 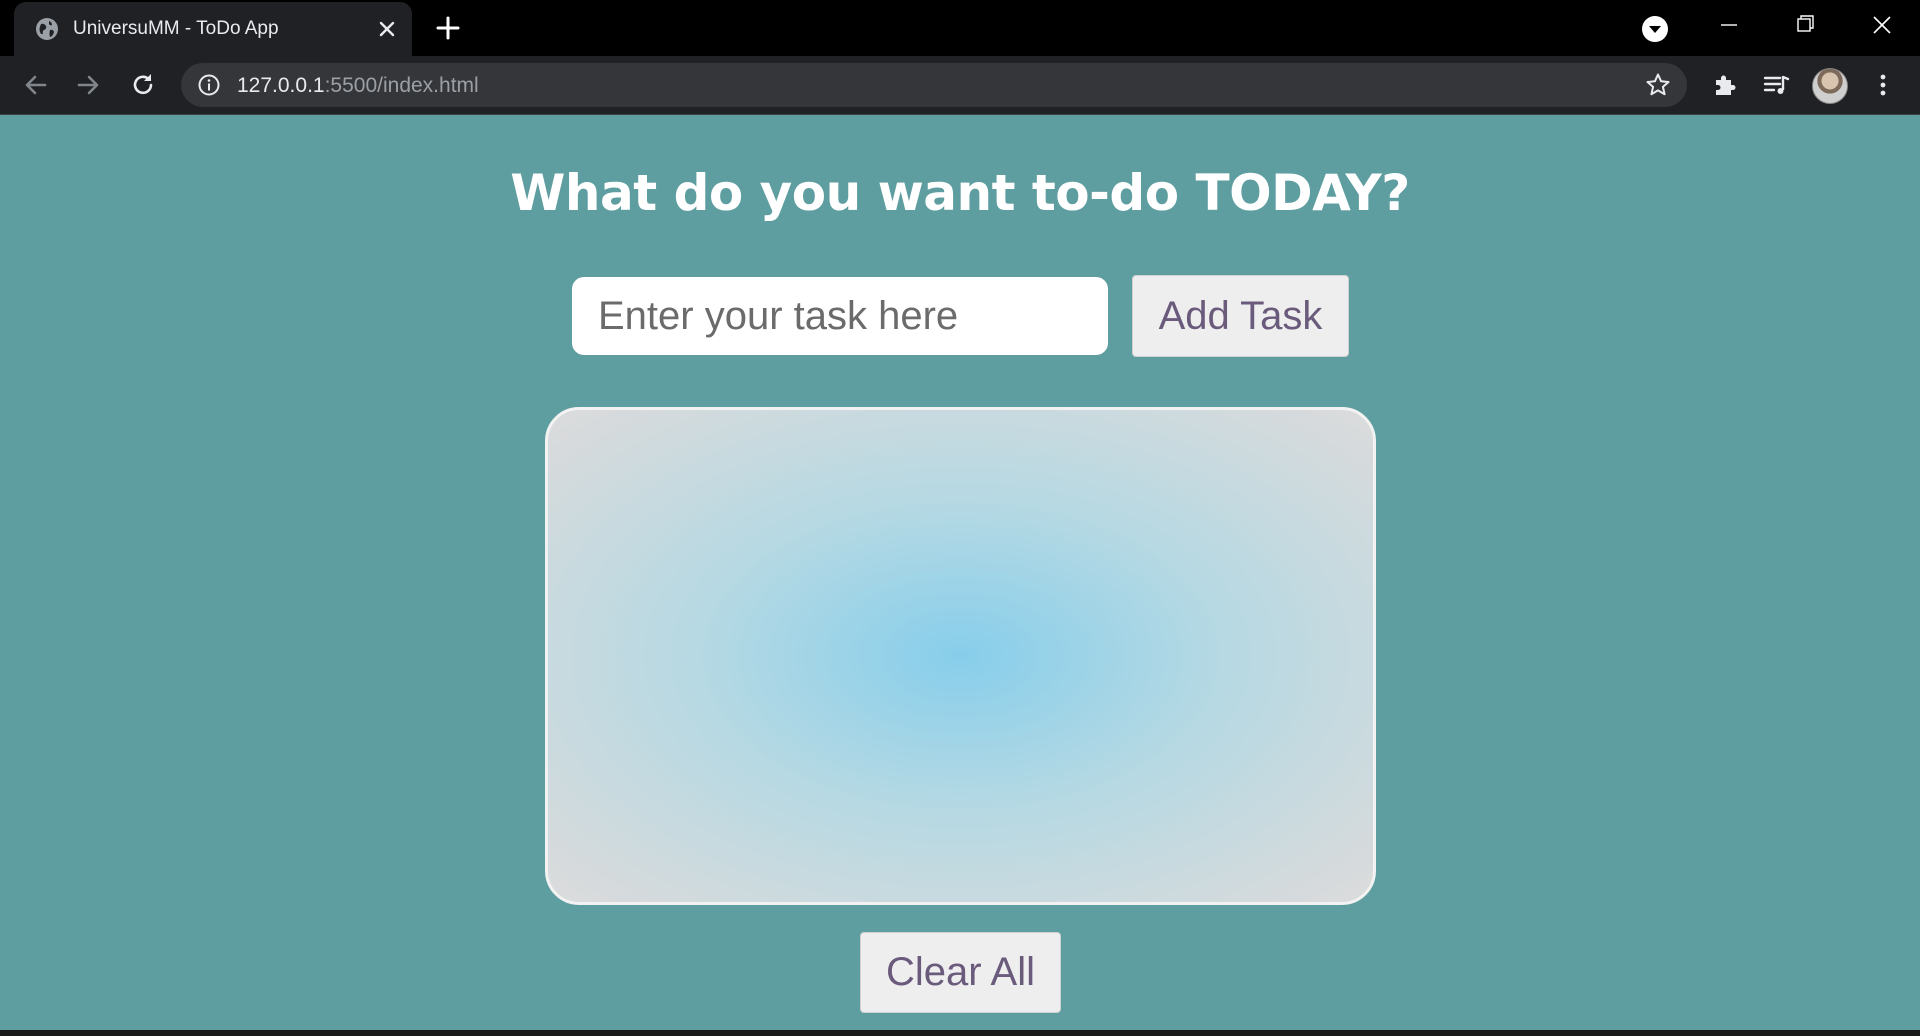 I want to click on page-title: What do you want to-do TODAY?, so click(x=960, y=193).